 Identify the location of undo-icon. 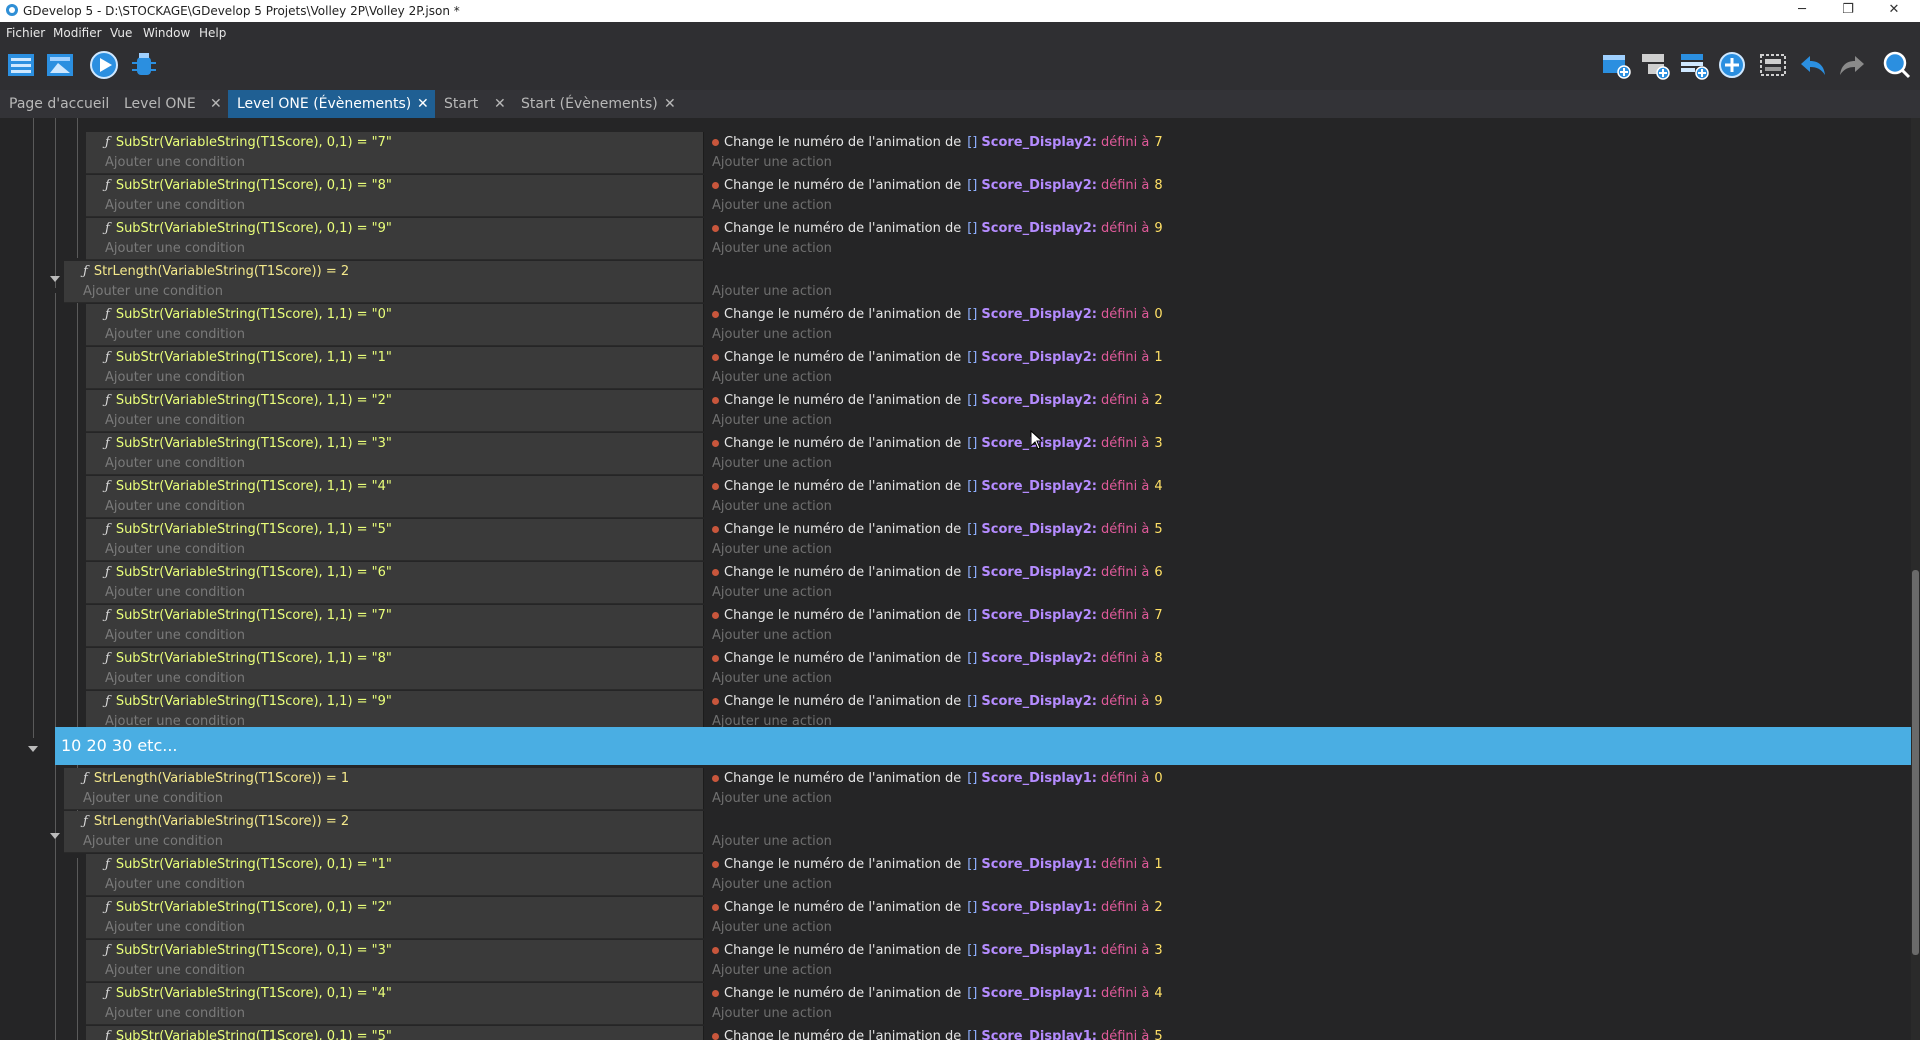
(1813, 65).